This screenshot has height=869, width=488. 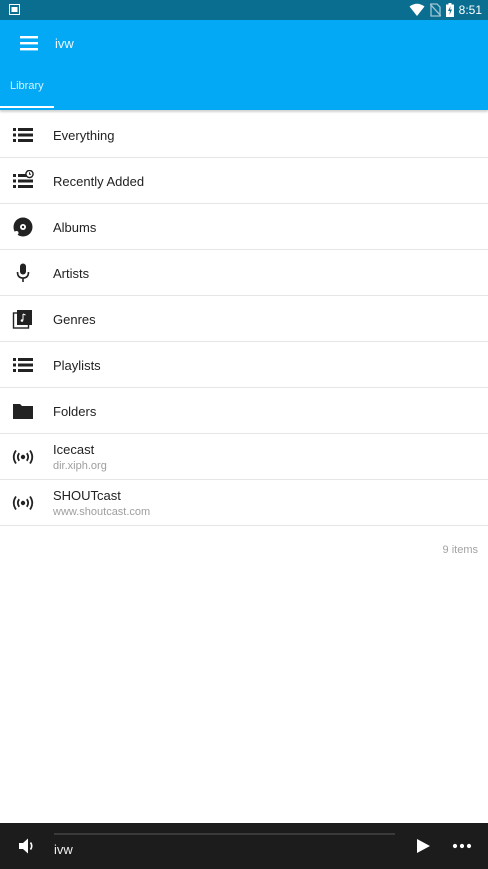 What do you see at coordinates (244, 88) in the screenshot?
I see `tab-bar: Library` at bounding box center [244, 88].